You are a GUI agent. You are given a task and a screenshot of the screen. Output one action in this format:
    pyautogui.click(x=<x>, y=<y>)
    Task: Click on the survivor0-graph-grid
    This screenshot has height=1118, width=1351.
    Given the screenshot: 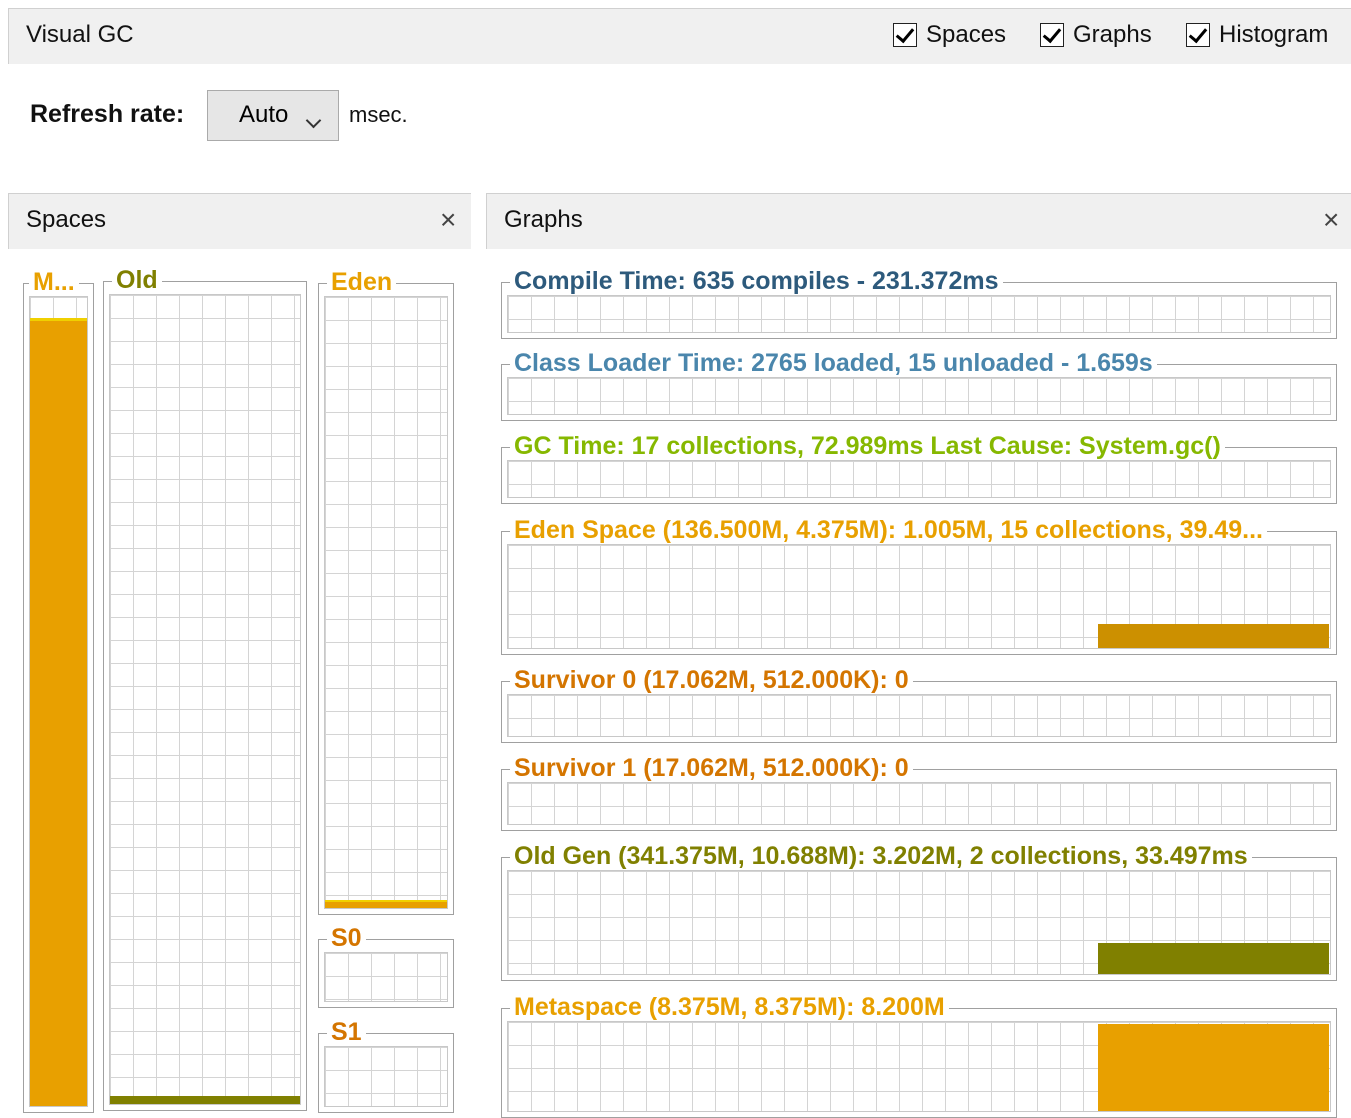 What is the action you would take?
    pyautogui.click(x=919, y=715)
    